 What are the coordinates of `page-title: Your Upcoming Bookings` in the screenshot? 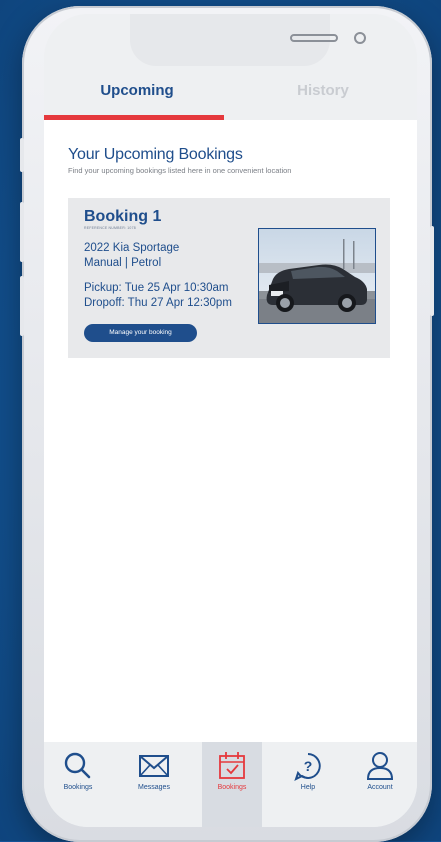 It's located at (155, 154).